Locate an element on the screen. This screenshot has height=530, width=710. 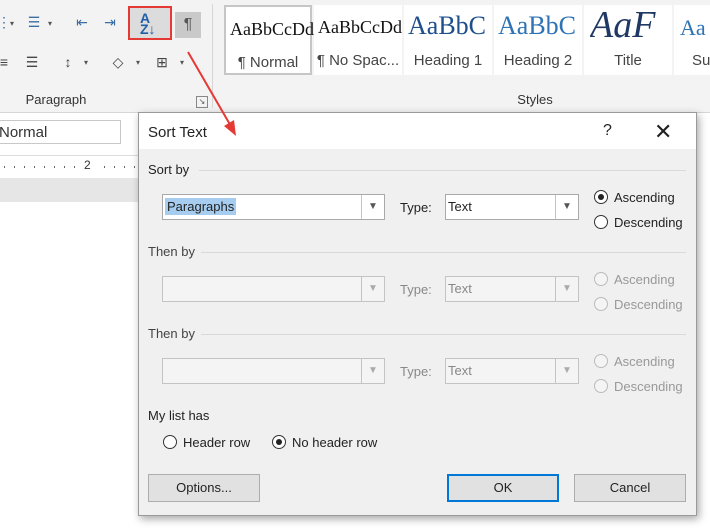
then-by-1-descending-radio is located at coordinates (601, 304).